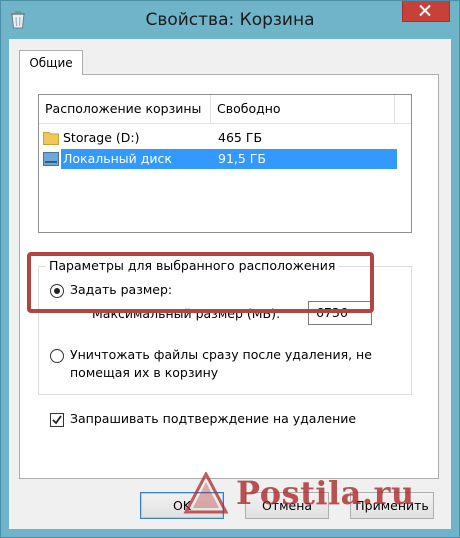 The width and height of the screenshot is (460, 538). Describe the element at coordinates (240, 137) in the screenshot. I see `free-space: 465 ГБ` at that location.